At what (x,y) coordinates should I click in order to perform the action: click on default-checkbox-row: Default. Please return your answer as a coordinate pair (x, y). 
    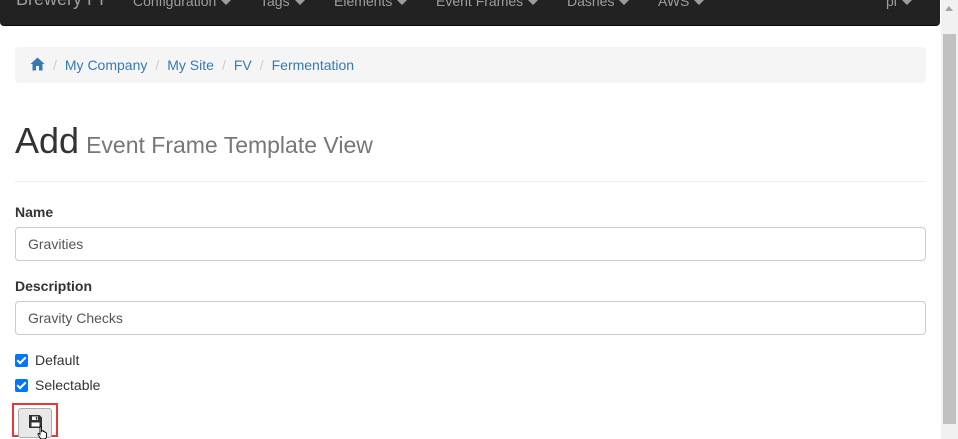
    Looking at the image, I should click on (47, 360).